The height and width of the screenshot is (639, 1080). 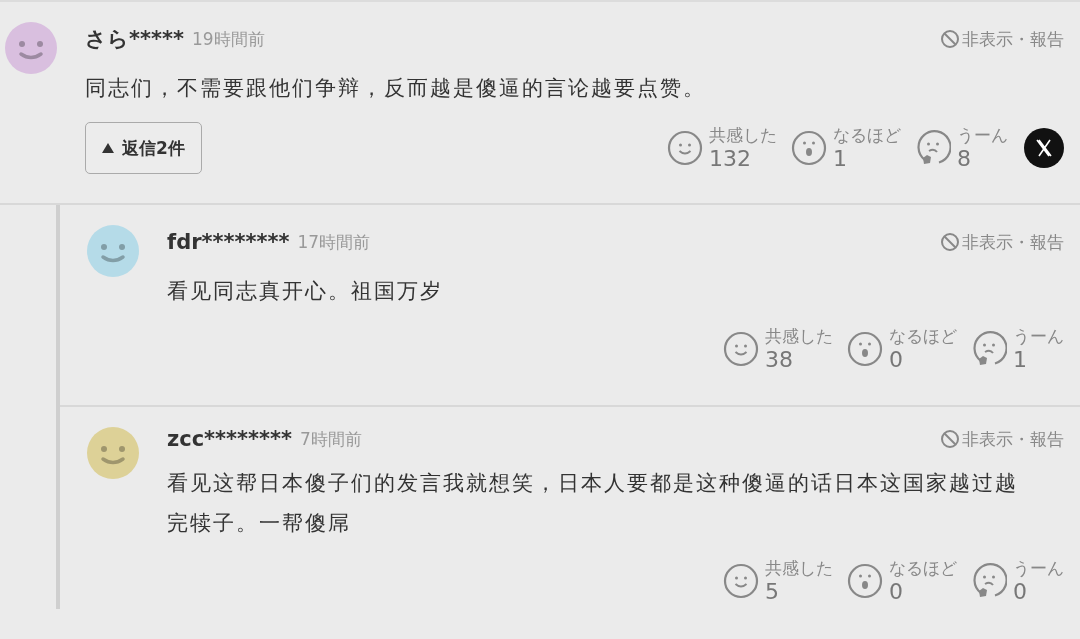 What do you see at coordinates (108, 148) in the screenshot?
I see `caret-icon` at bounding box center [108, 148].